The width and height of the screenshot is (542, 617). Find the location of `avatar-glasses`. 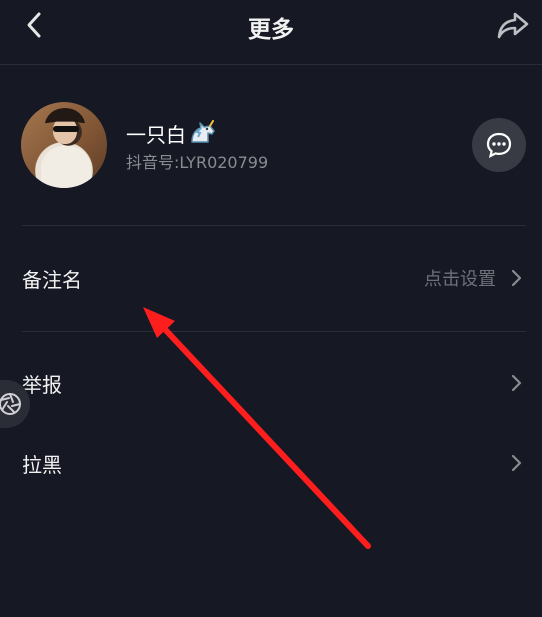

avatar-glasses is located at coordinates (66, 129).